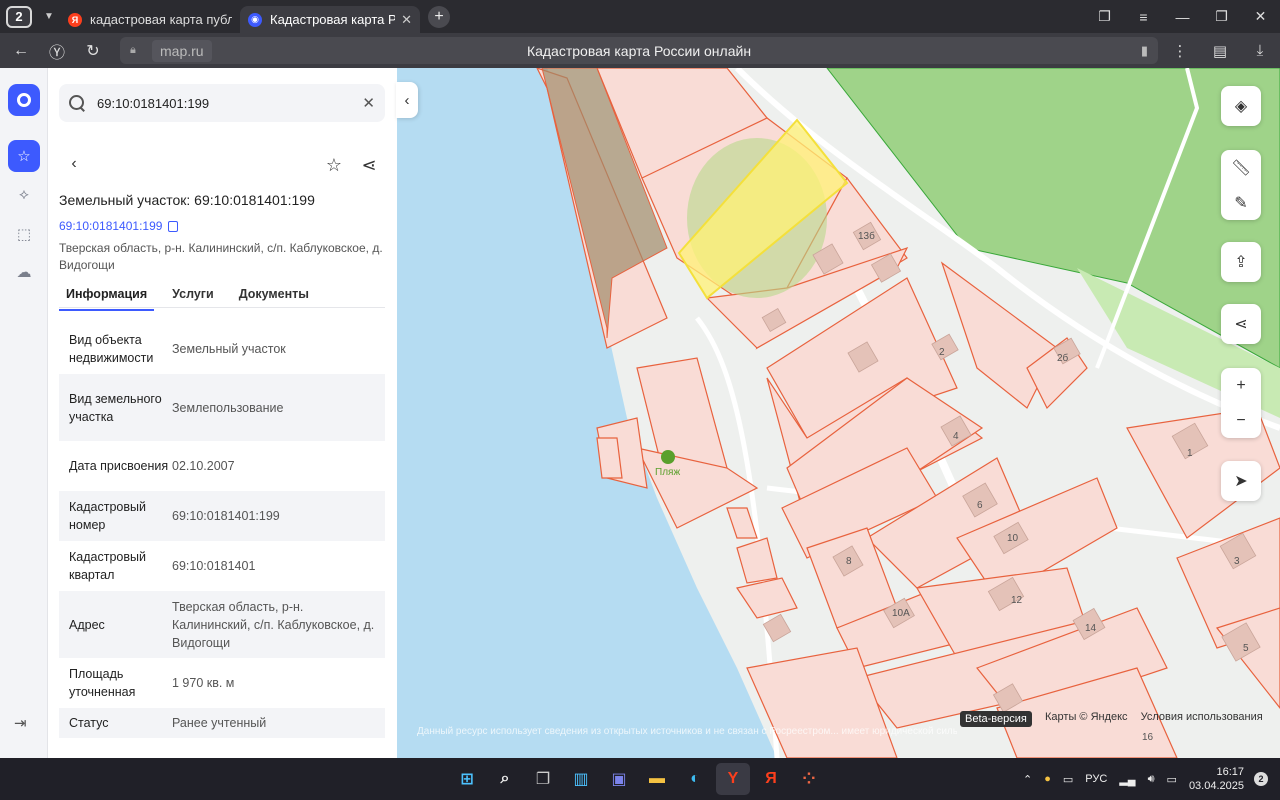  I want to click on collapse-panel-button: ‹, so click(407, 100).